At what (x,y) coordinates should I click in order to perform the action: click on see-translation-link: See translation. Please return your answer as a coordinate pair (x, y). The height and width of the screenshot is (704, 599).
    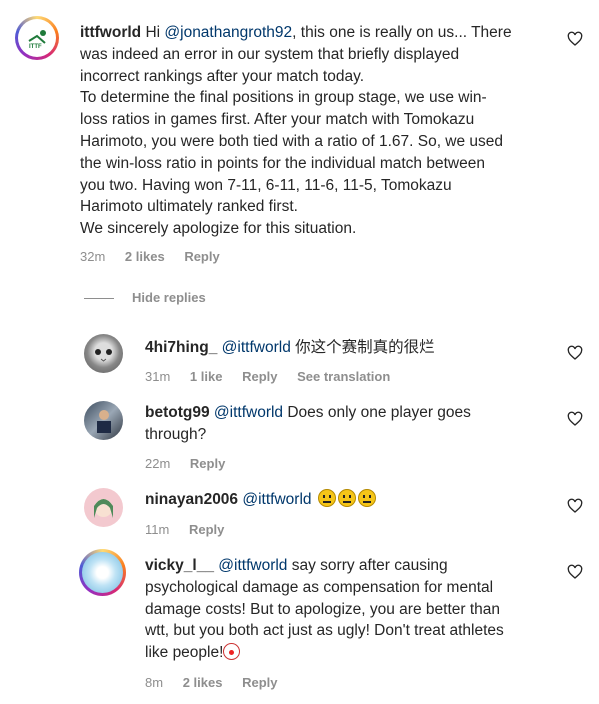
    Looking at the image, I should click on (343, 376).